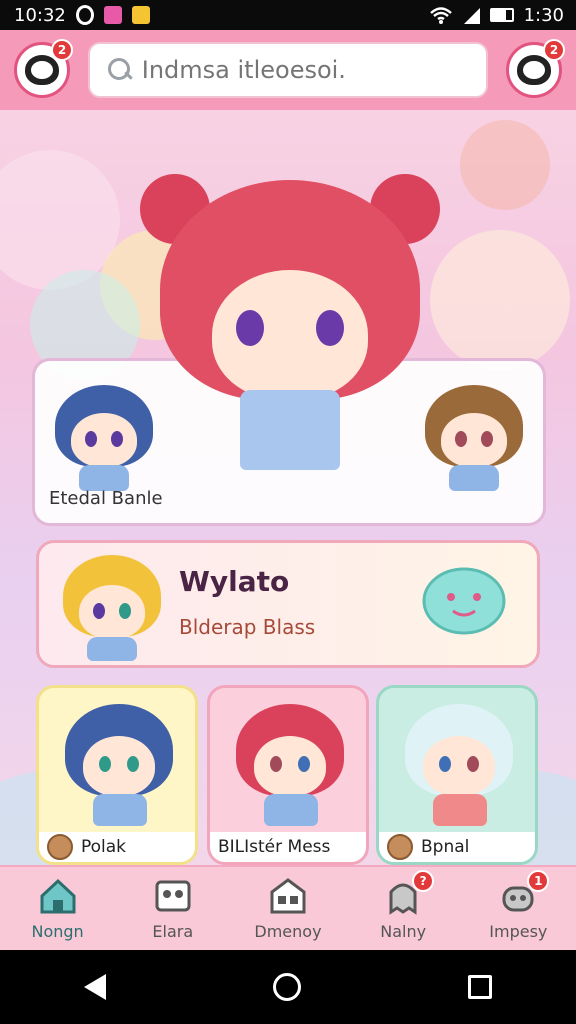 The image size is (576, 1024). What do you see at coordinates (518, 905) in the screenshot?
I see `nav-robot: 1 Impesy` at bounding box center [518, 905].